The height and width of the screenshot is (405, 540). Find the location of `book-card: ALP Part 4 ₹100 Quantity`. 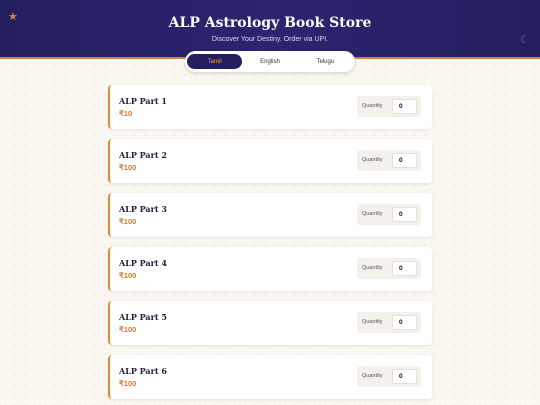

book-card: ALP Part 4 ₹100 Quantity is located at coordinates (270, 269).